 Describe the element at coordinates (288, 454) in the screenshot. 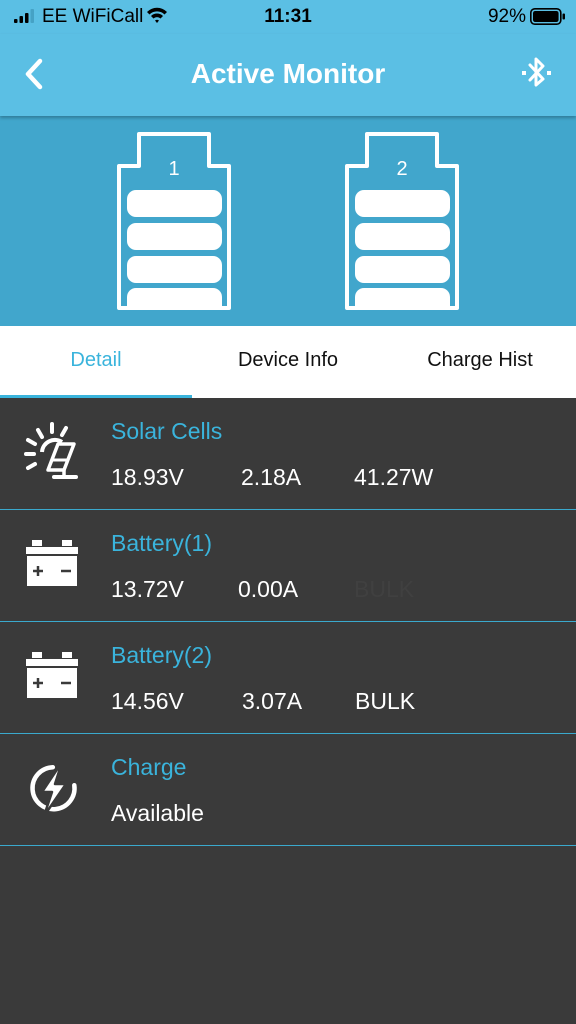

I see `solar-cells-row: Solar Cells 18.93V 2.18A 41.27W` at that location.